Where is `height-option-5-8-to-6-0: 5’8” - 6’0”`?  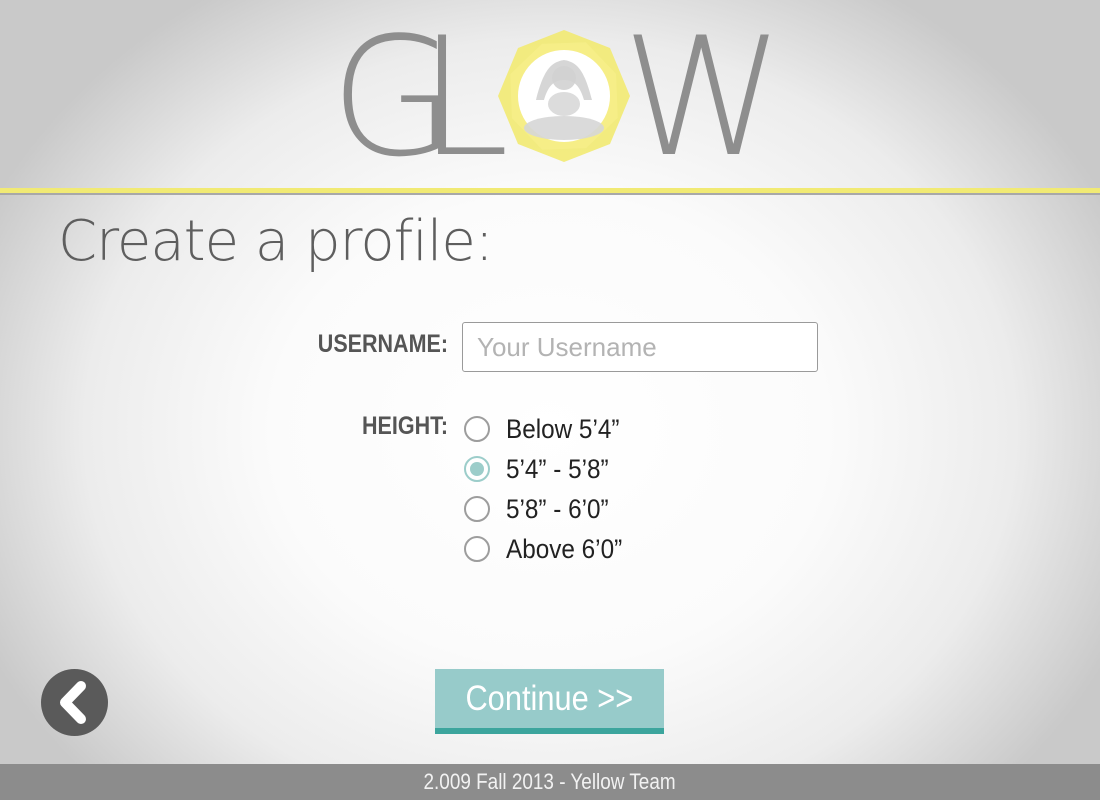 height-option-5-8-to-6-0: 5’8” - 6’0” is located at coordinates (542, 509).